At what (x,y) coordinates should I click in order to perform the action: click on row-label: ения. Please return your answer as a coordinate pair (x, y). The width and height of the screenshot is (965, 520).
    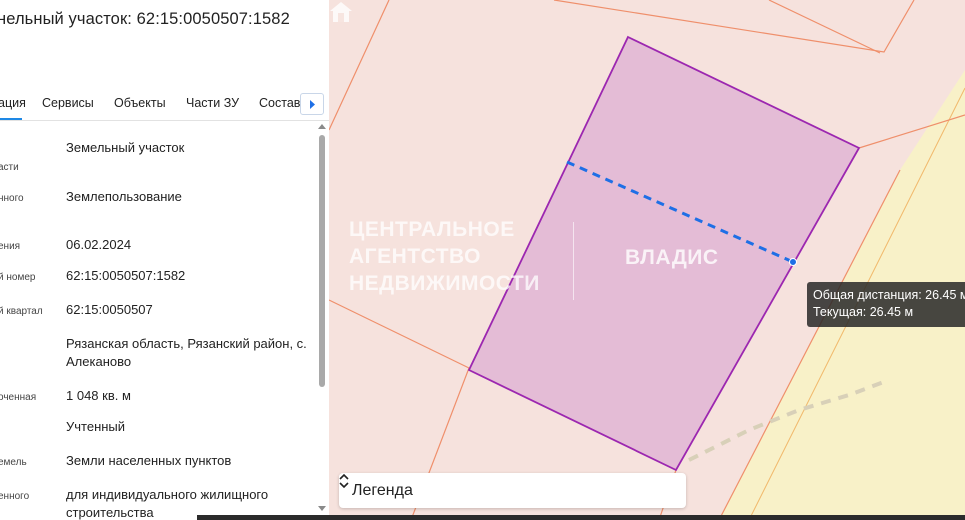
    Looking at the image, I should click on (10, 246).